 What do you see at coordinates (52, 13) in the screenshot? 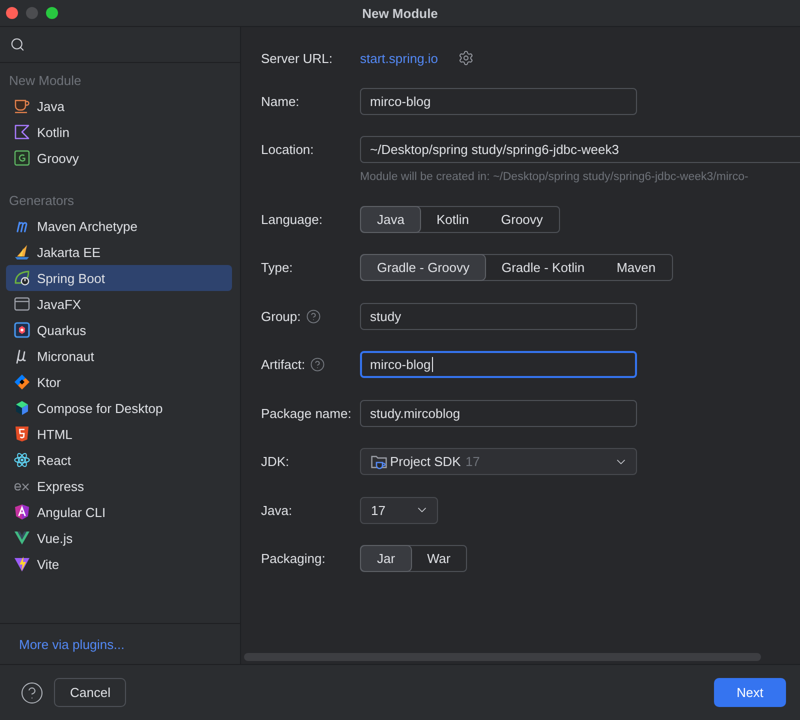
I see `zoom-button` at bounding box center [52, 13].